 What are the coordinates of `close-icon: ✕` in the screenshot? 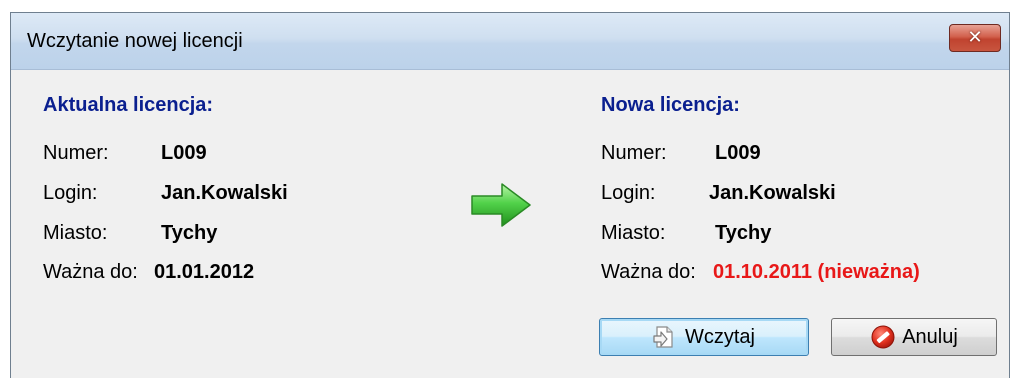 It's located at (975, 37).